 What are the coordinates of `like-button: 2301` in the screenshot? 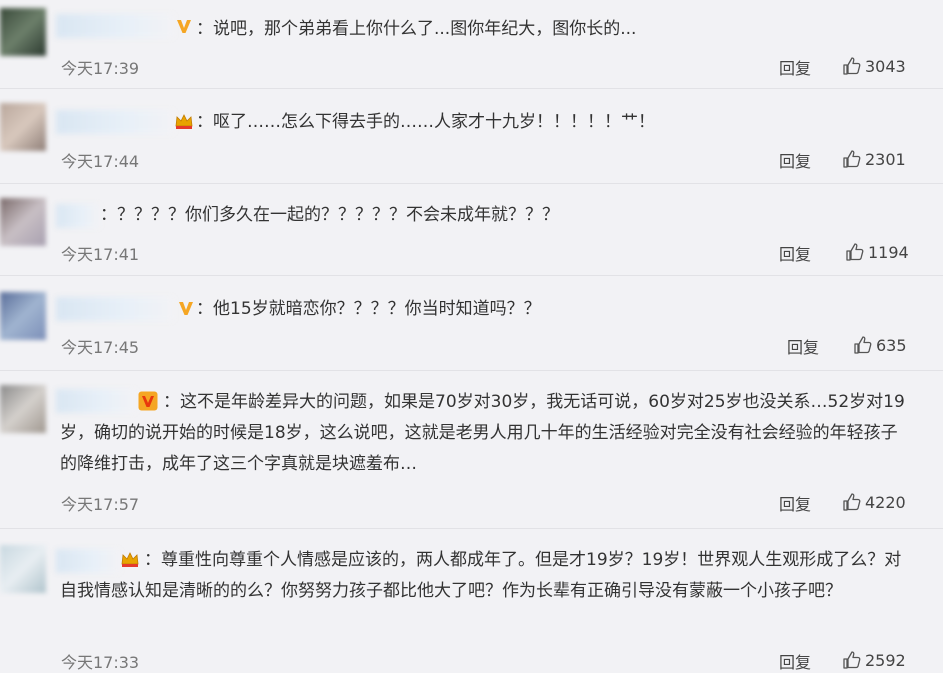 It's located at (874, 159).